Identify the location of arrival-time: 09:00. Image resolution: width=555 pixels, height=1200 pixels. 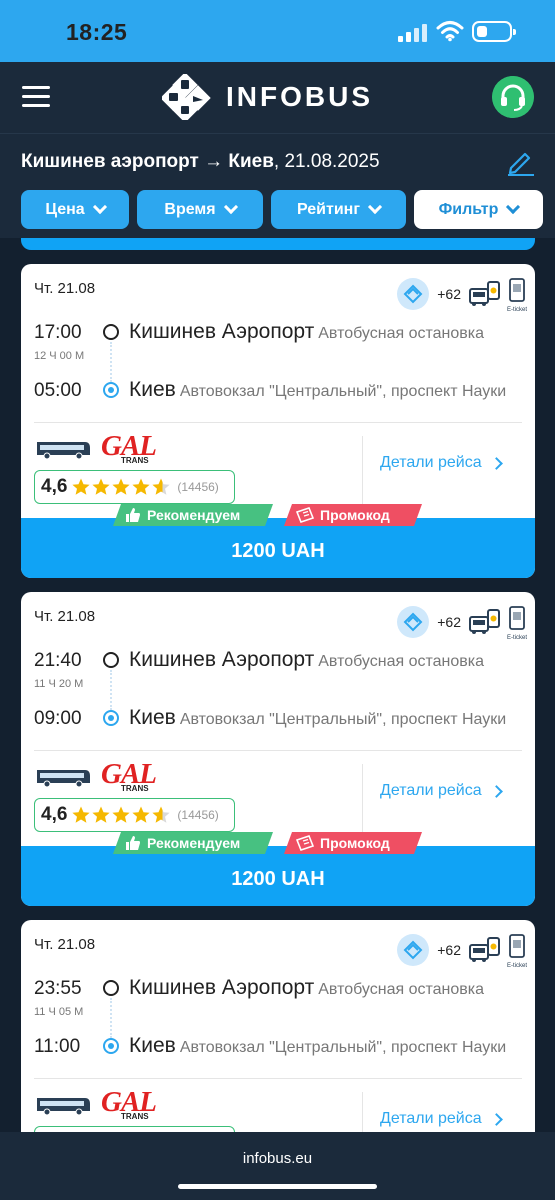
(58, 718).